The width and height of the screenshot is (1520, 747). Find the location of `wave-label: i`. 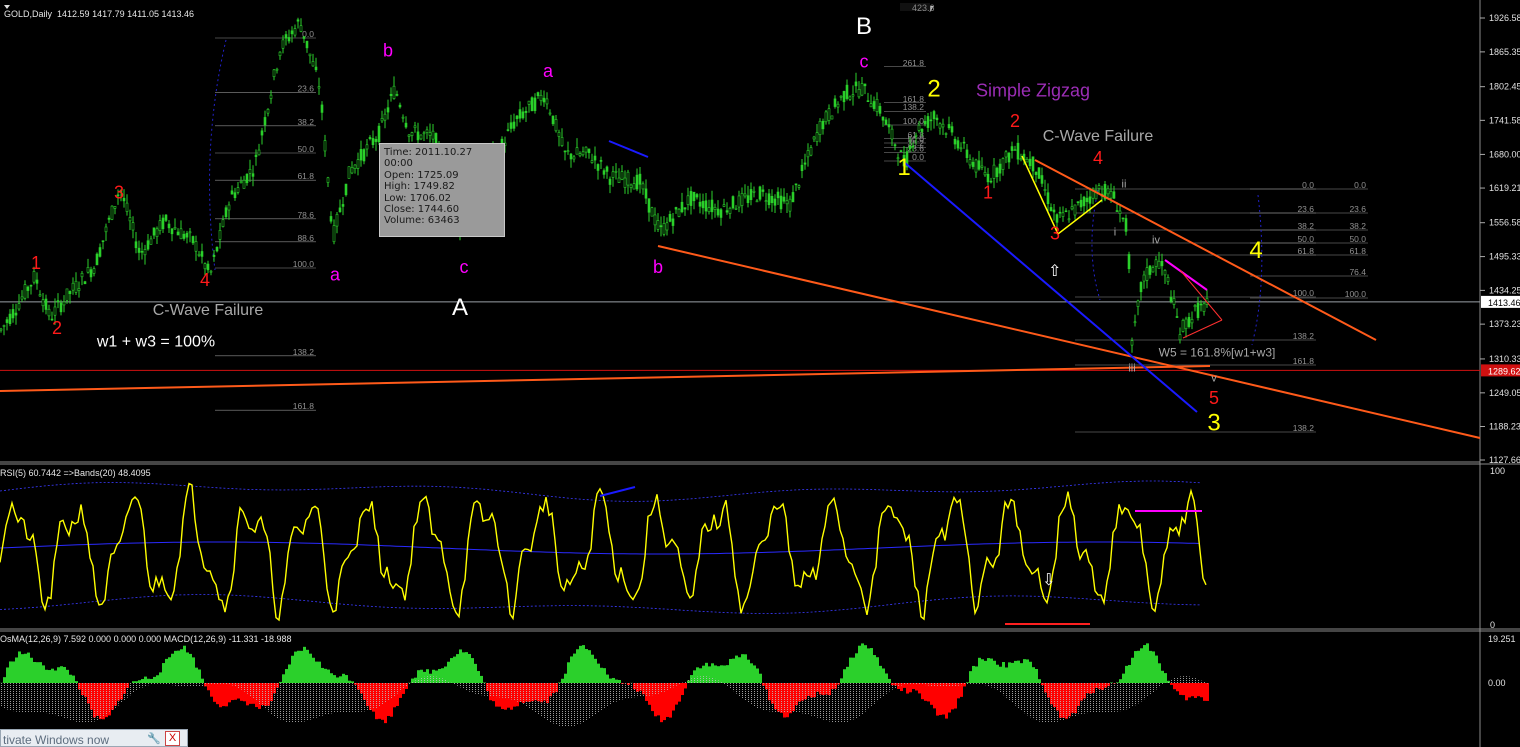

wave-label: i is located at coordinates (1115, 233).